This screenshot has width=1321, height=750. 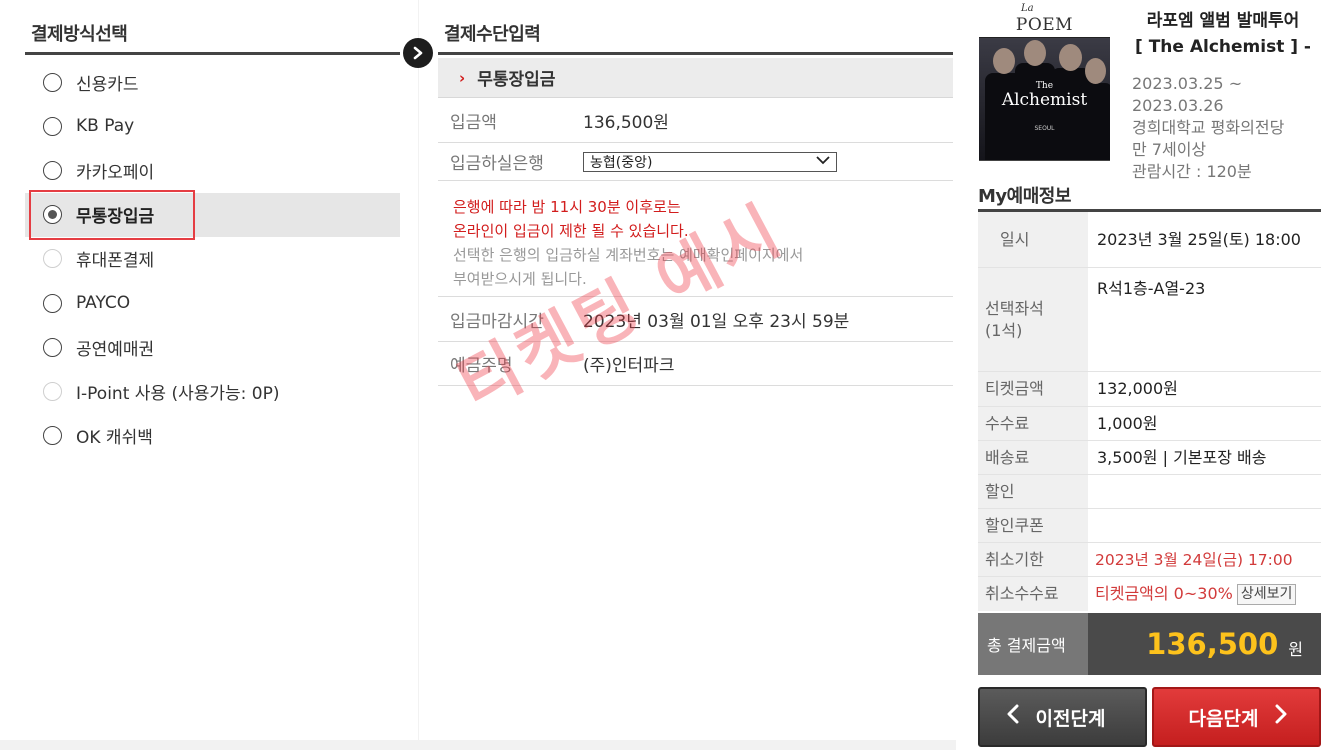 I want to click on total-payment-label: 총 결제금액, so click(x=1033, y=644).